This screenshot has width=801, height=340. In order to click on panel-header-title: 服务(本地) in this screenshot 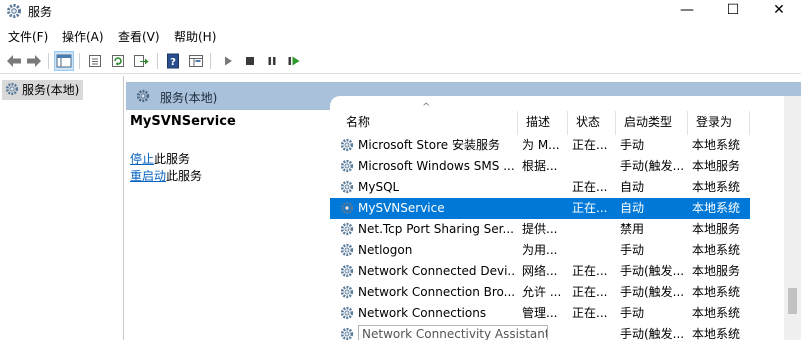, I will do `click(189, 98)`.